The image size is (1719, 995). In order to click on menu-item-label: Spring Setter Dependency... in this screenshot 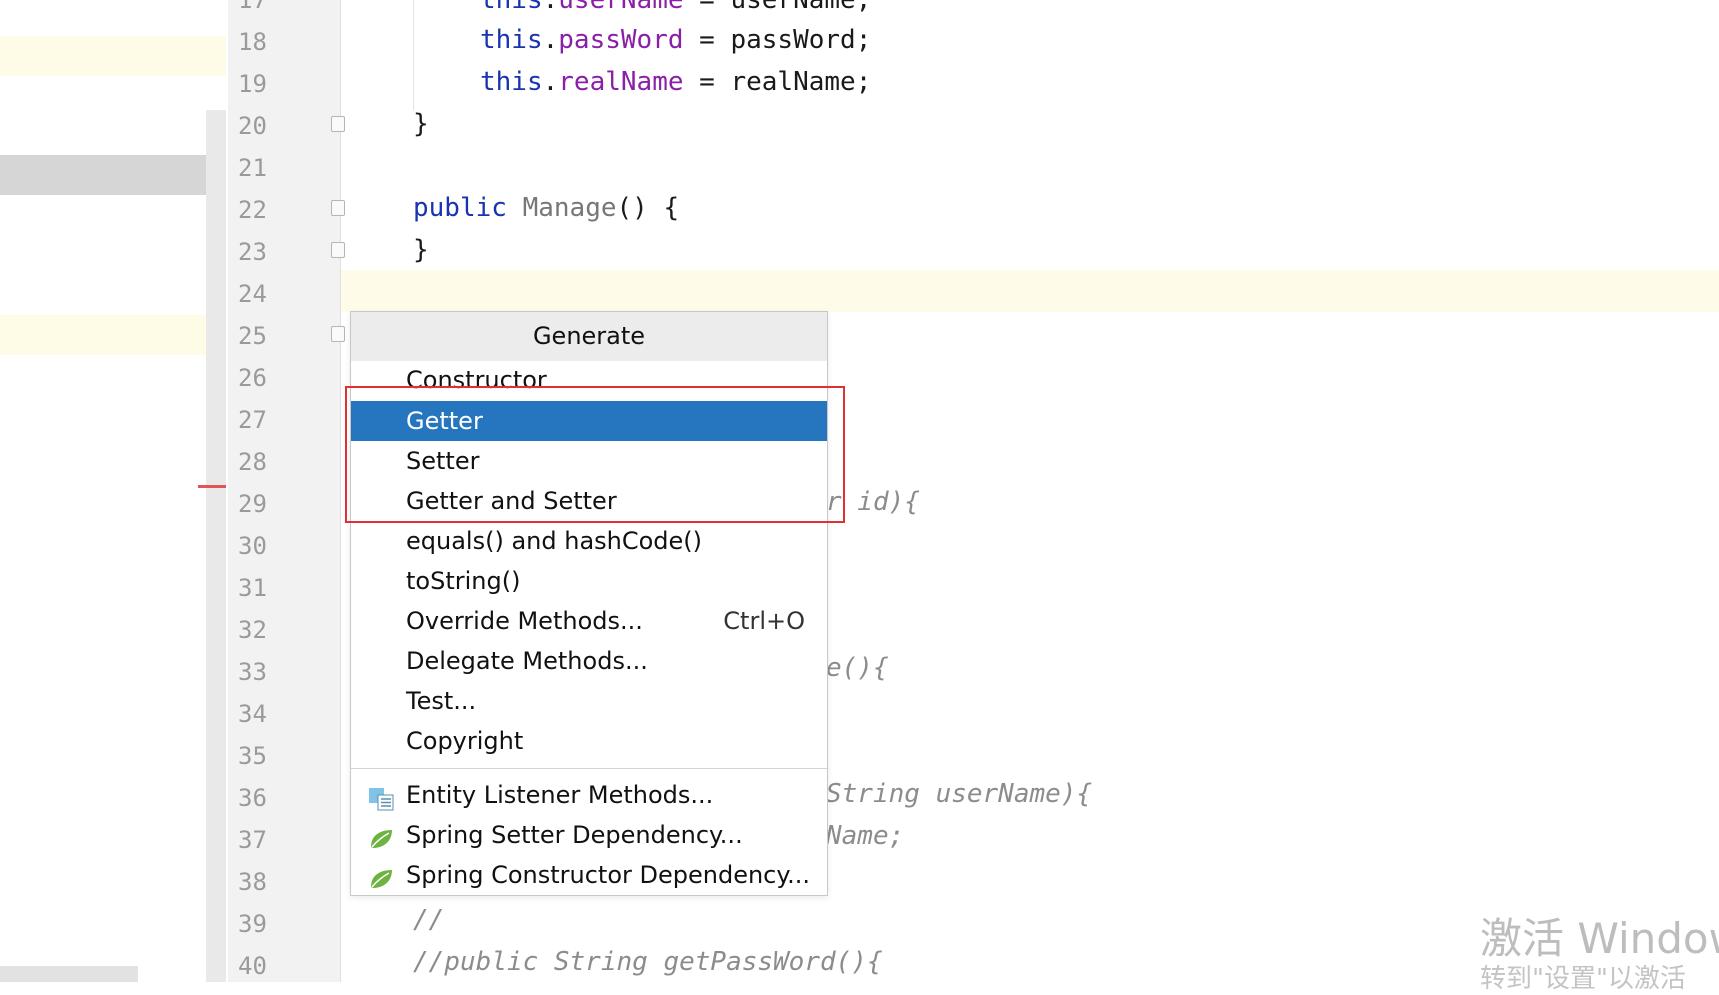, I will do `click(574, 835)`.